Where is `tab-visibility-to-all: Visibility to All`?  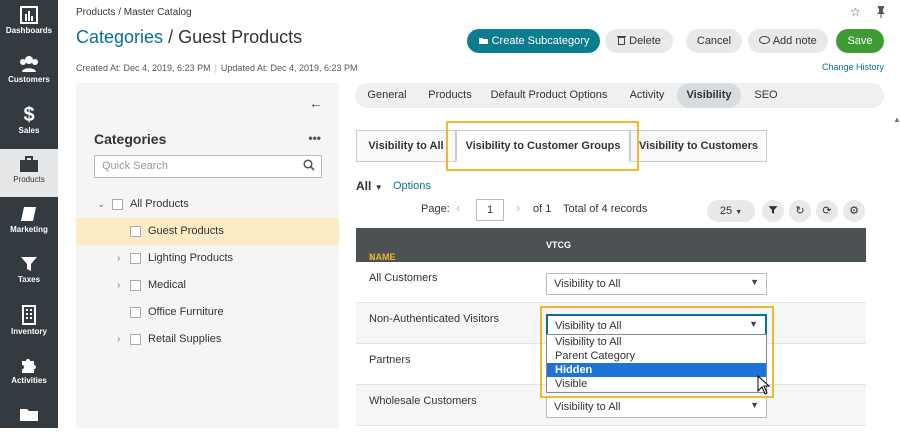
tab-visibility-to-all: Visibility to All is located at coordinates (406, 146).